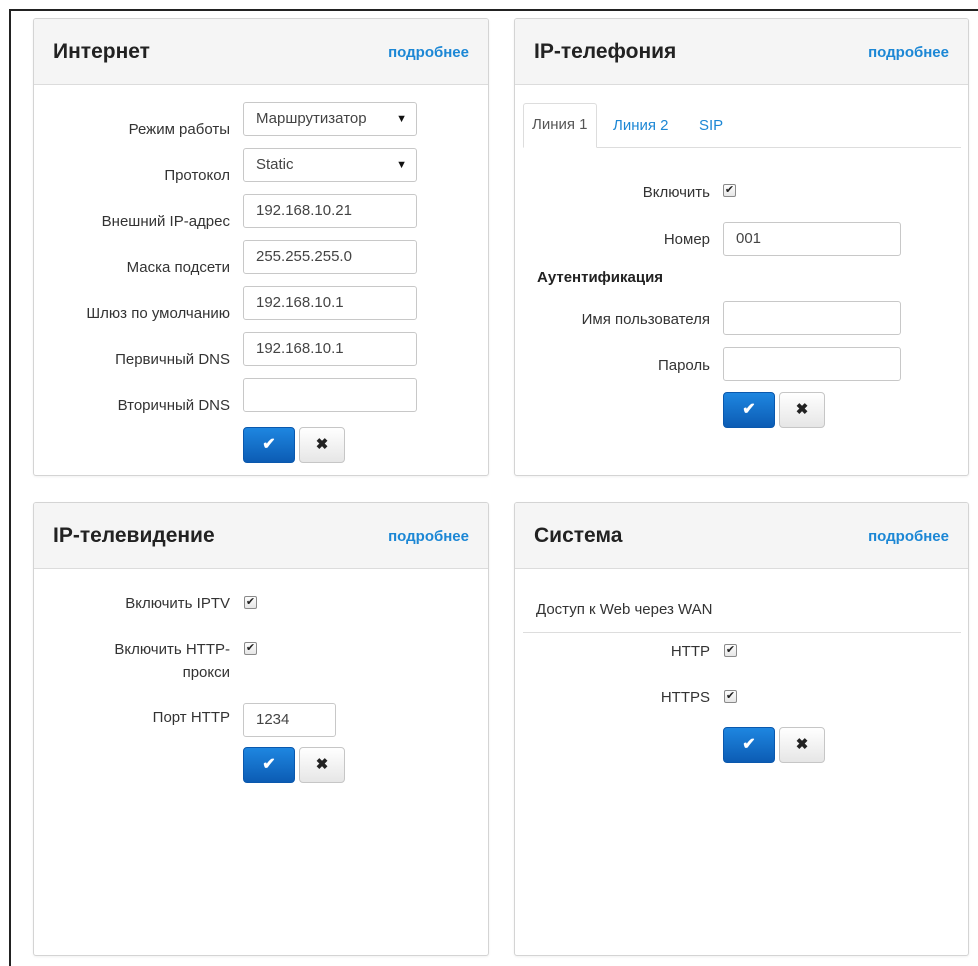 The image size is (978, 966). I want to click on iptv-more-link: подробнее, so click(428, 536).